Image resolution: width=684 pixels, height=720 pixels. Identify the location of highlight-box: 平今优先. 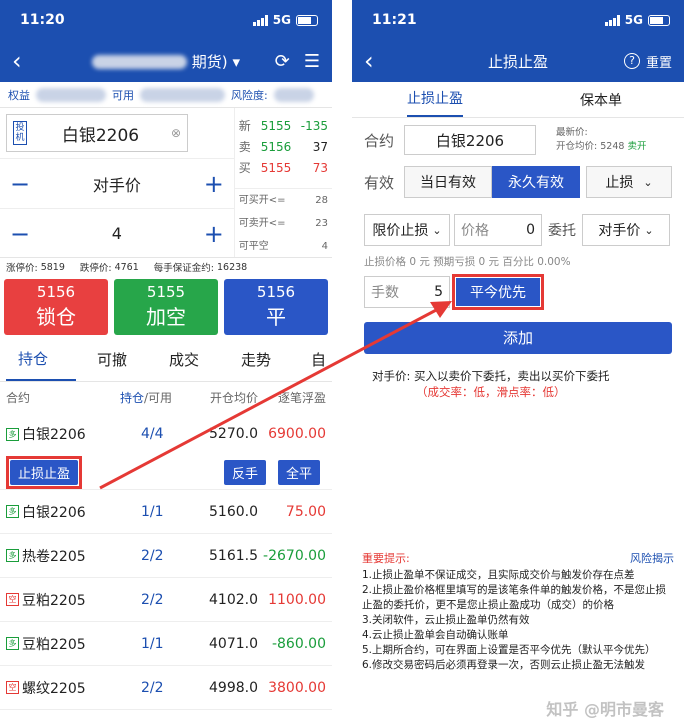
(498, 292).